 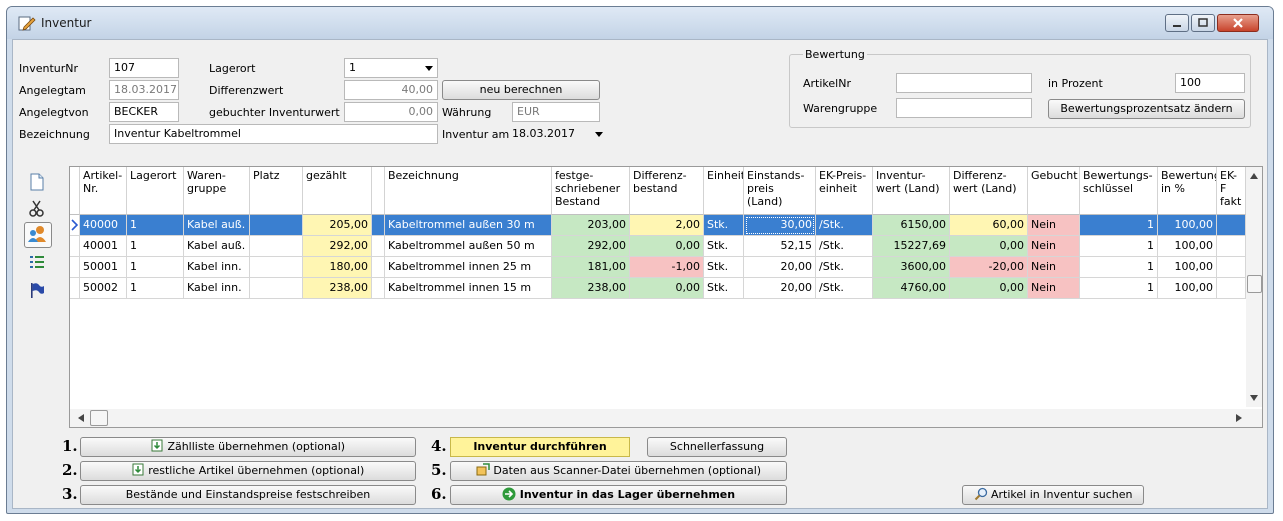 I want to click on column-header-warengruppe: Waren-gruppe, so click(x=217, y=191).